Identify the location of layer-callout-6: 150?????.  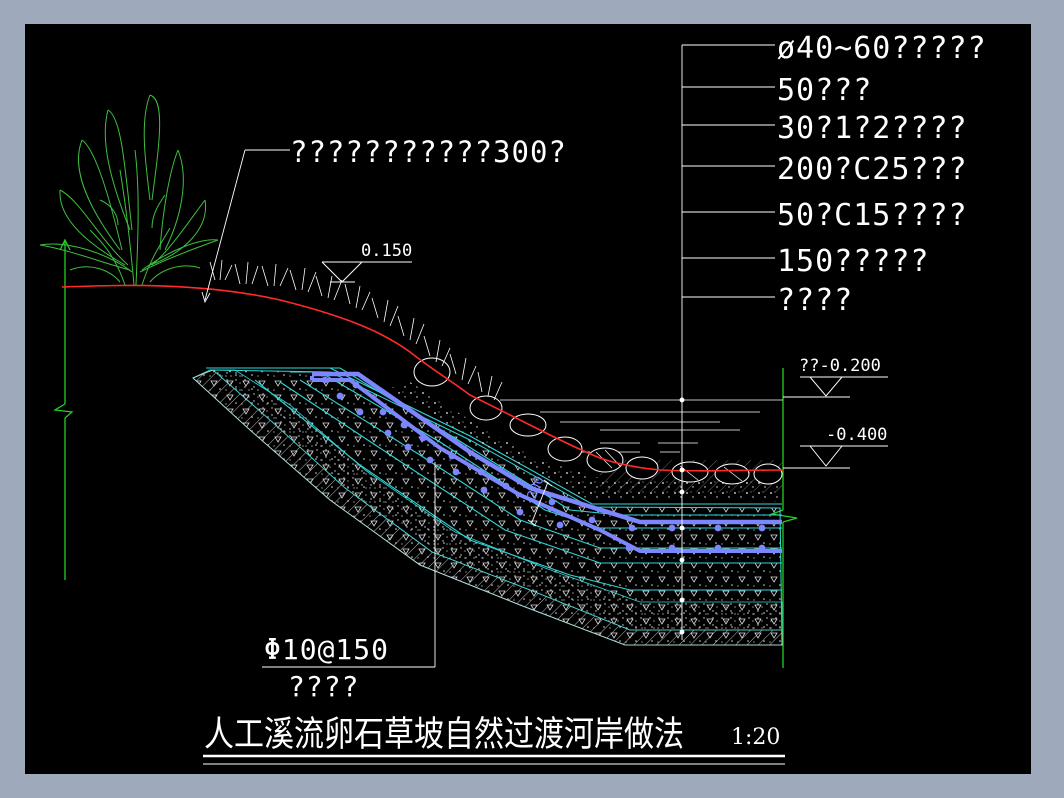
(853, 261).